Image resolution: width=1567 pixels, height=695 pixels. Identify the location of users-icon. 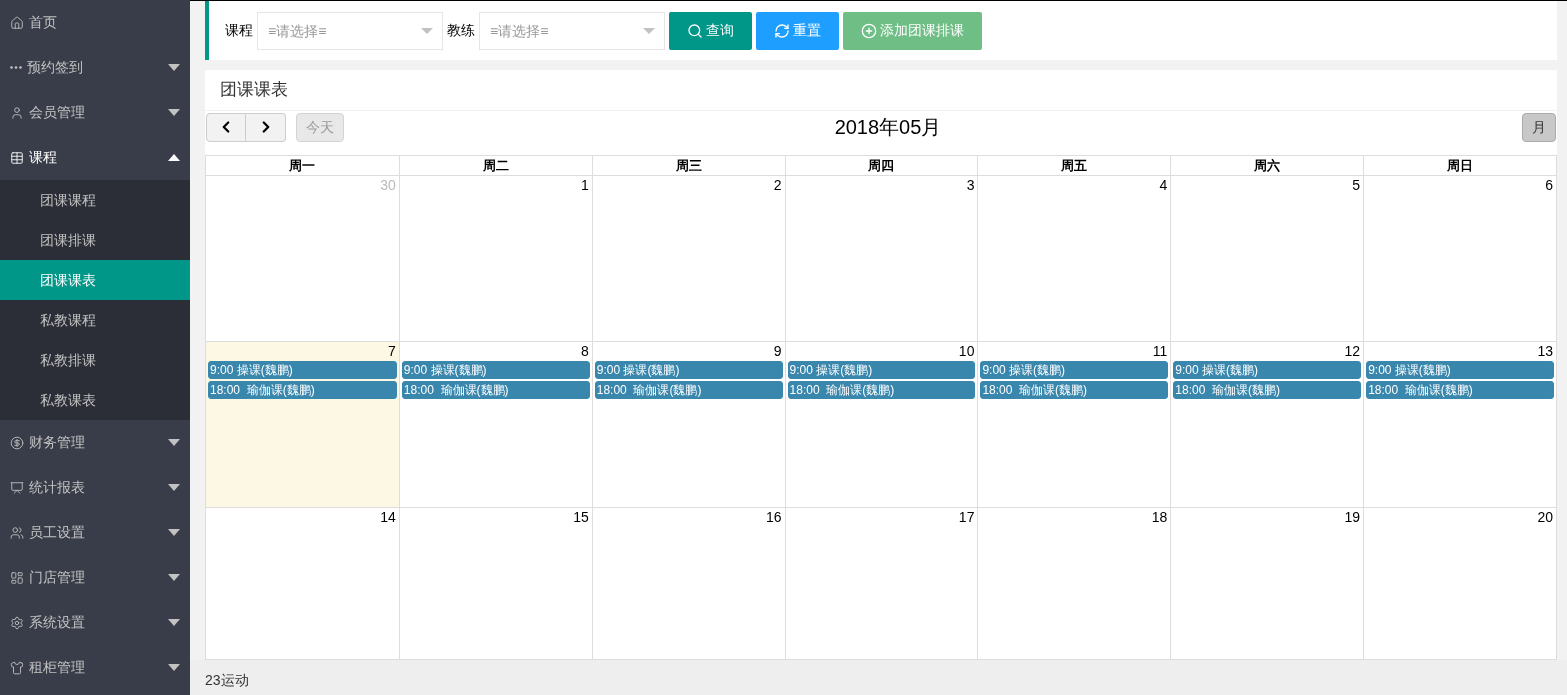
(17, 532).